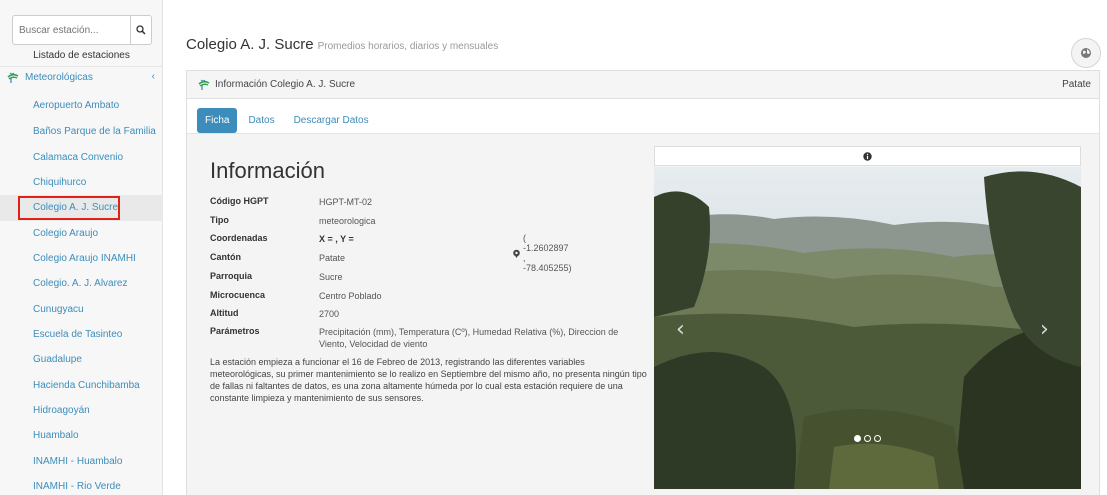 The width and height of the screenshot is (1107, 495). I want to click on station-item: Hidroagoyán, so click(81, 411).